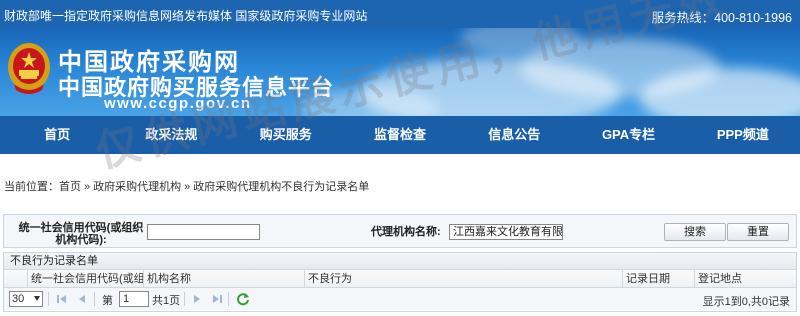 This screenshot has height=316, width=800. I want to click on nav-item-home: 首页, so click(57, 135).